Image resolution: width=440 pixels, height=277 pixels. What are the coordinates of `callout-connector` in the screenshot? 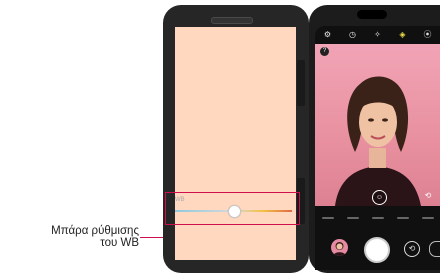 It's located at (152, 237).